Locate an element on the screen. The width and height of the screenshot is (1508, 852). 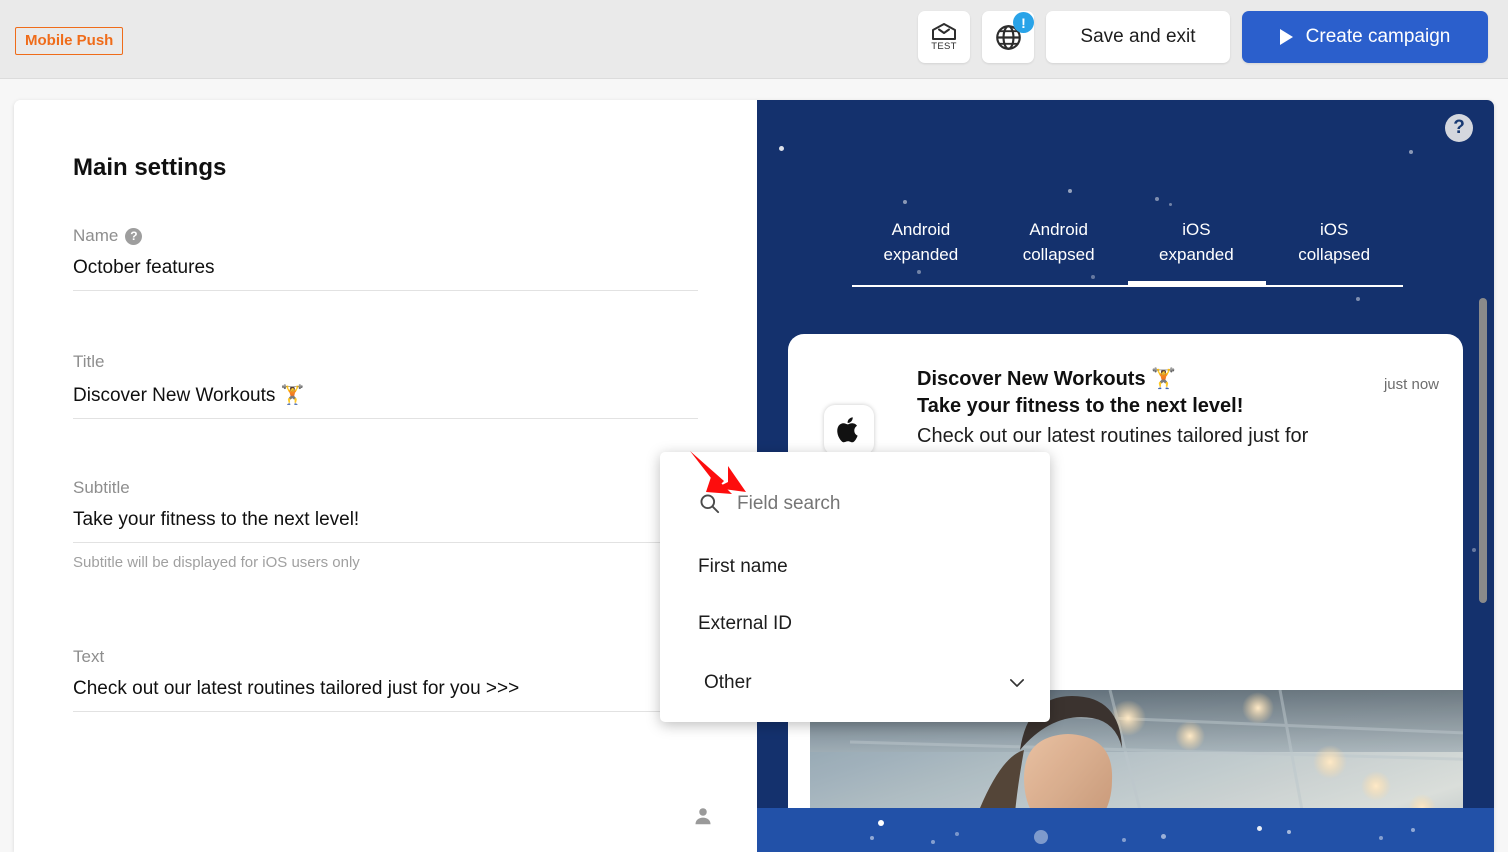
field-text-label: Text is located at coordinates (385, 657).